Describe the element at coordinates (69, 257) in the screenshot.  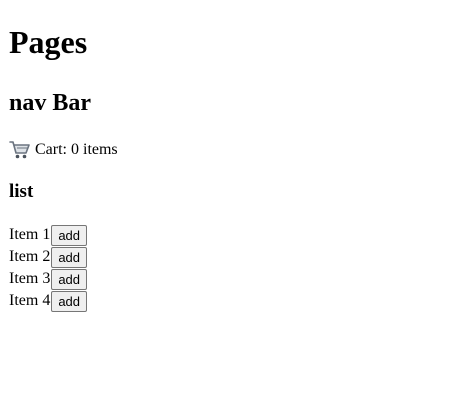
I see `add-item-2-button: add` at that location.